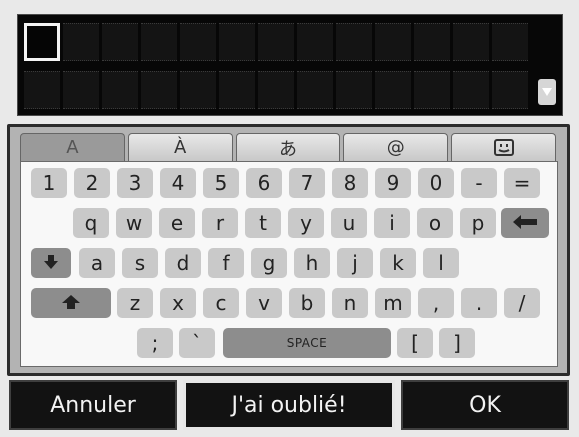  What do you see at coordinates (42, 42) in the screenshot?
I see `text-cursor-cell` at bounding box center [42, 42].